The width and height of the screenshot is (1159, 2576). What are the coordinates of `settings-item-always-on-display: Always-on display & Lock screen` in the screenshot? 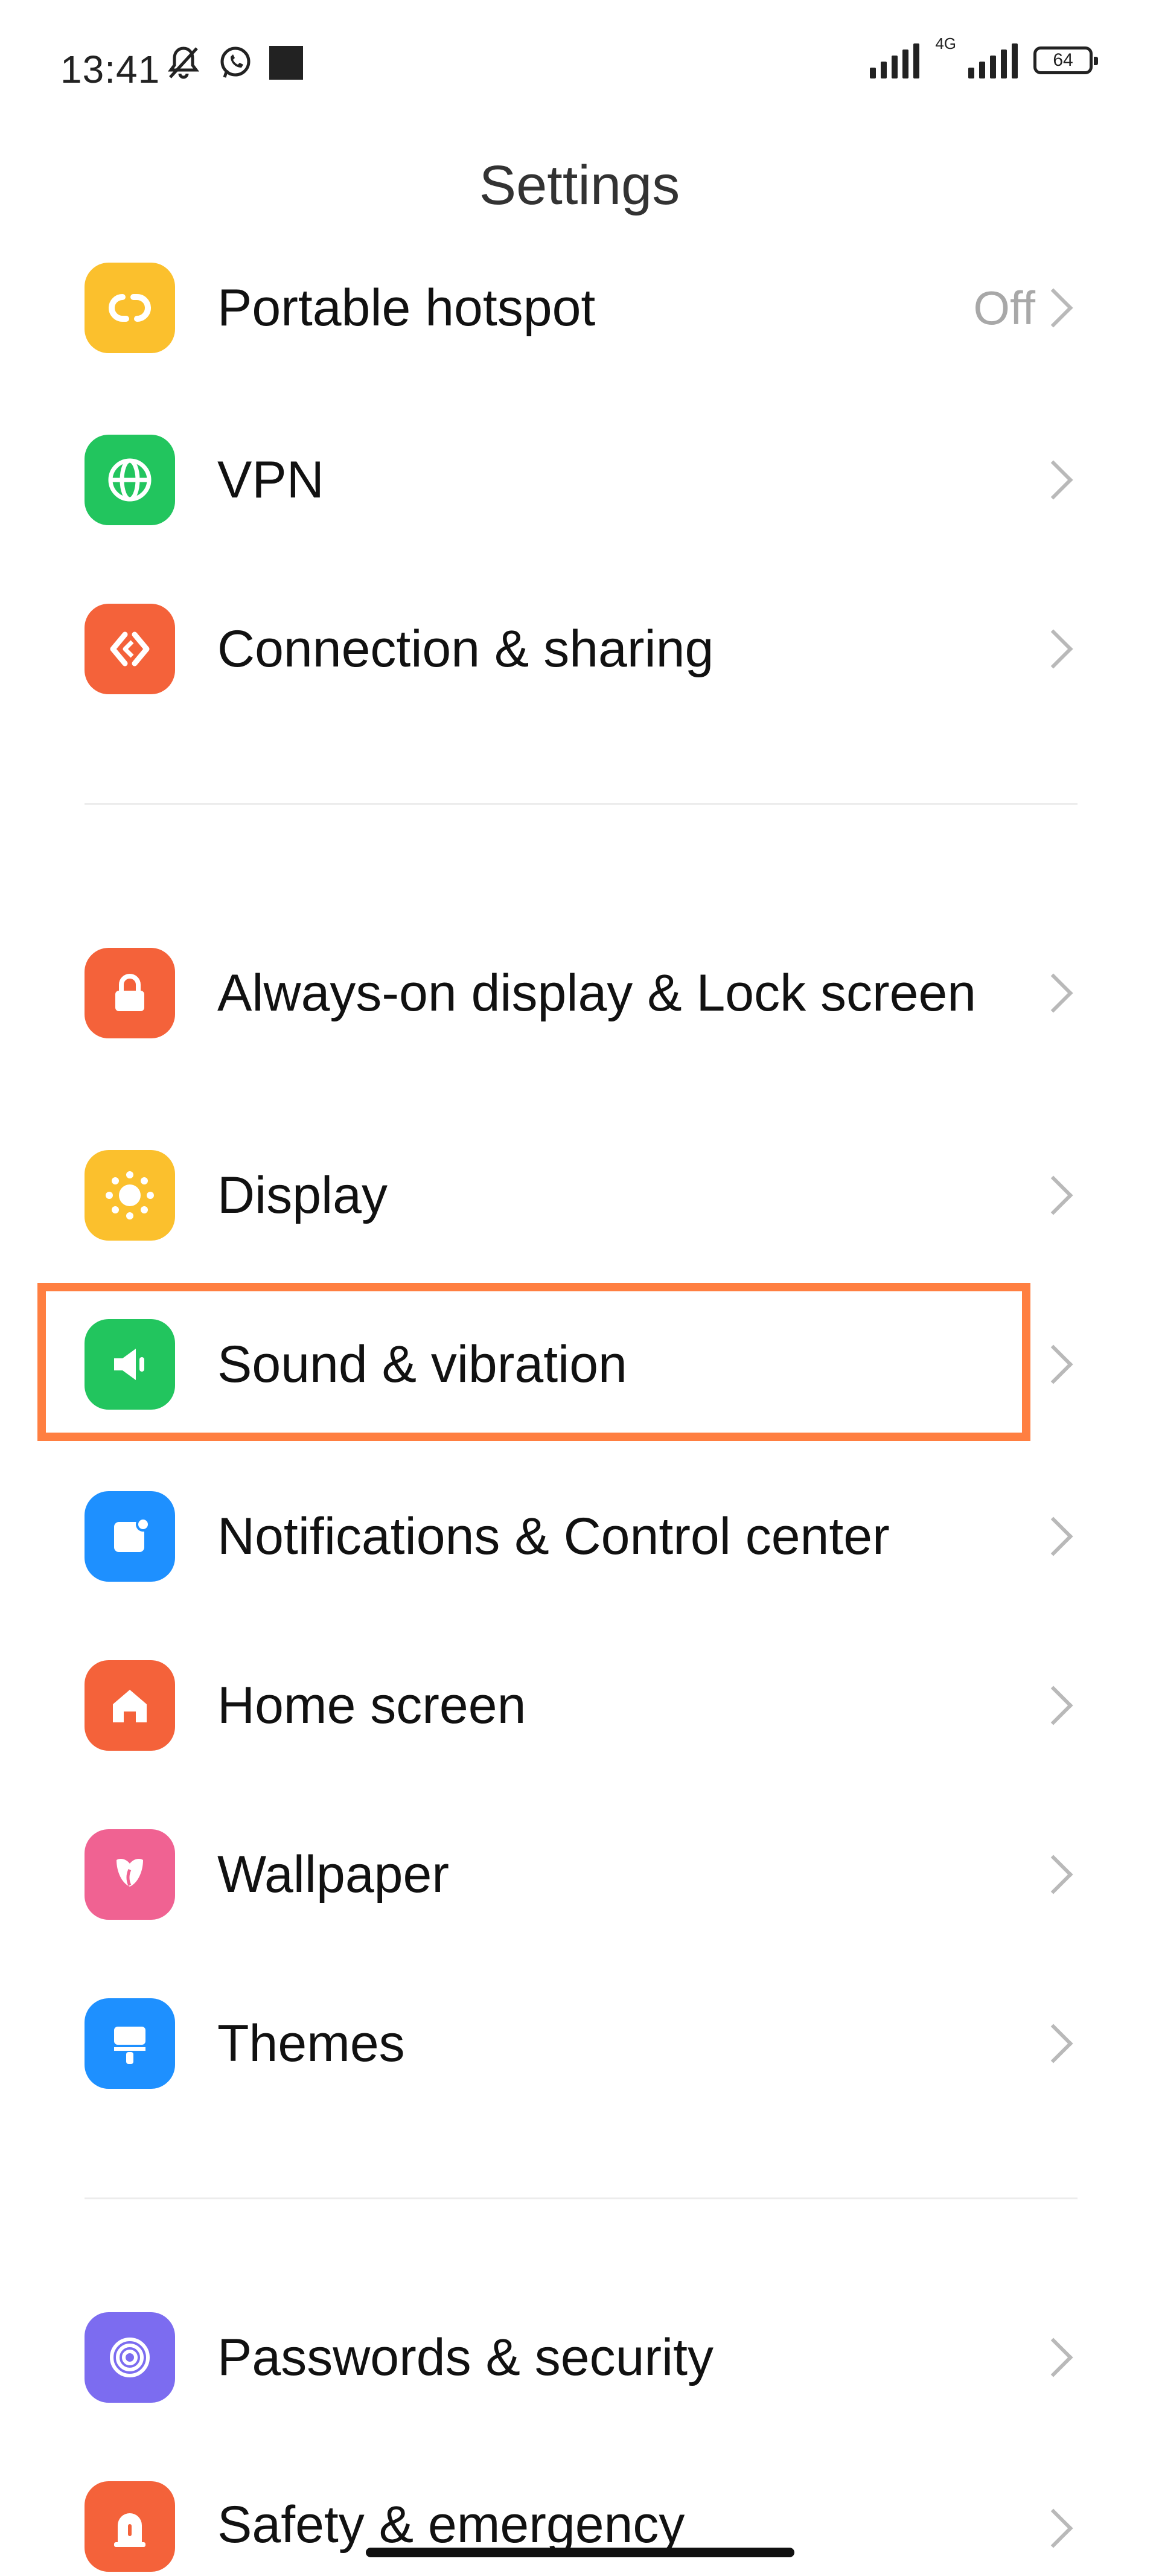 It's located at (579, 994).